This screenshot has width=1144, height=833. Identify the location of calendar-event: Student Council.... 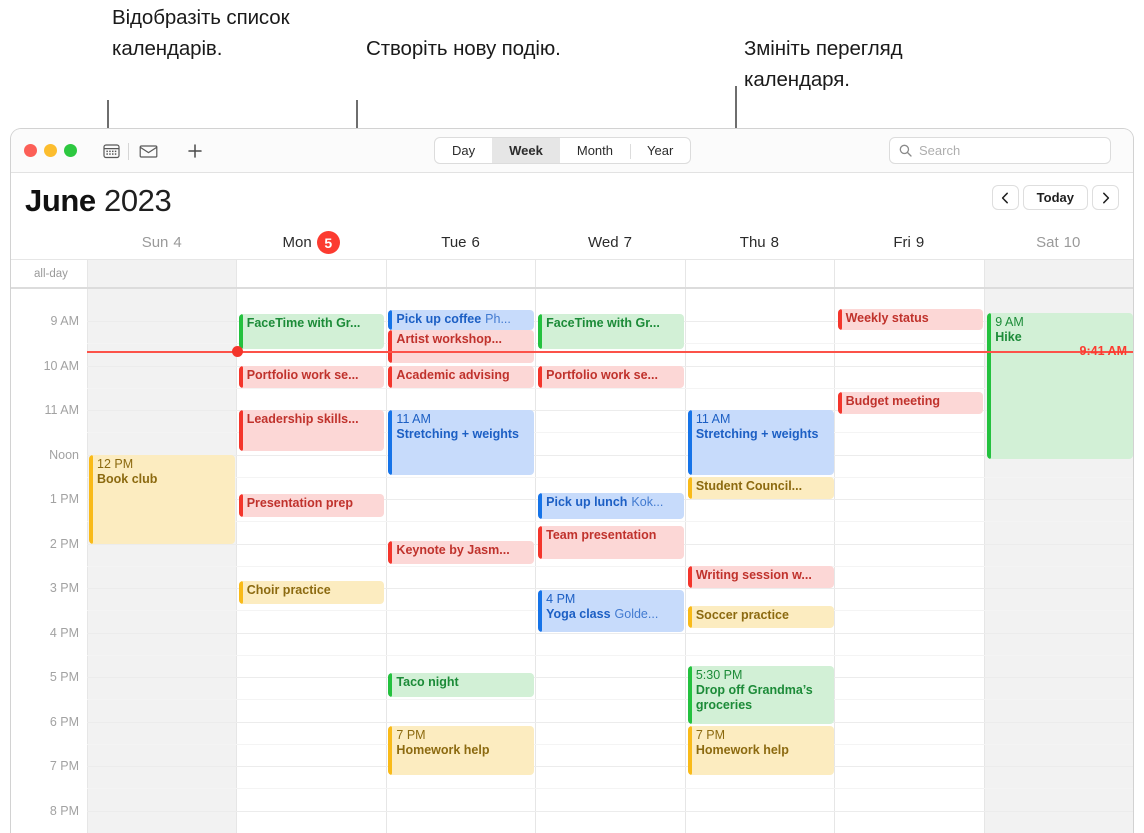
(760, 487).